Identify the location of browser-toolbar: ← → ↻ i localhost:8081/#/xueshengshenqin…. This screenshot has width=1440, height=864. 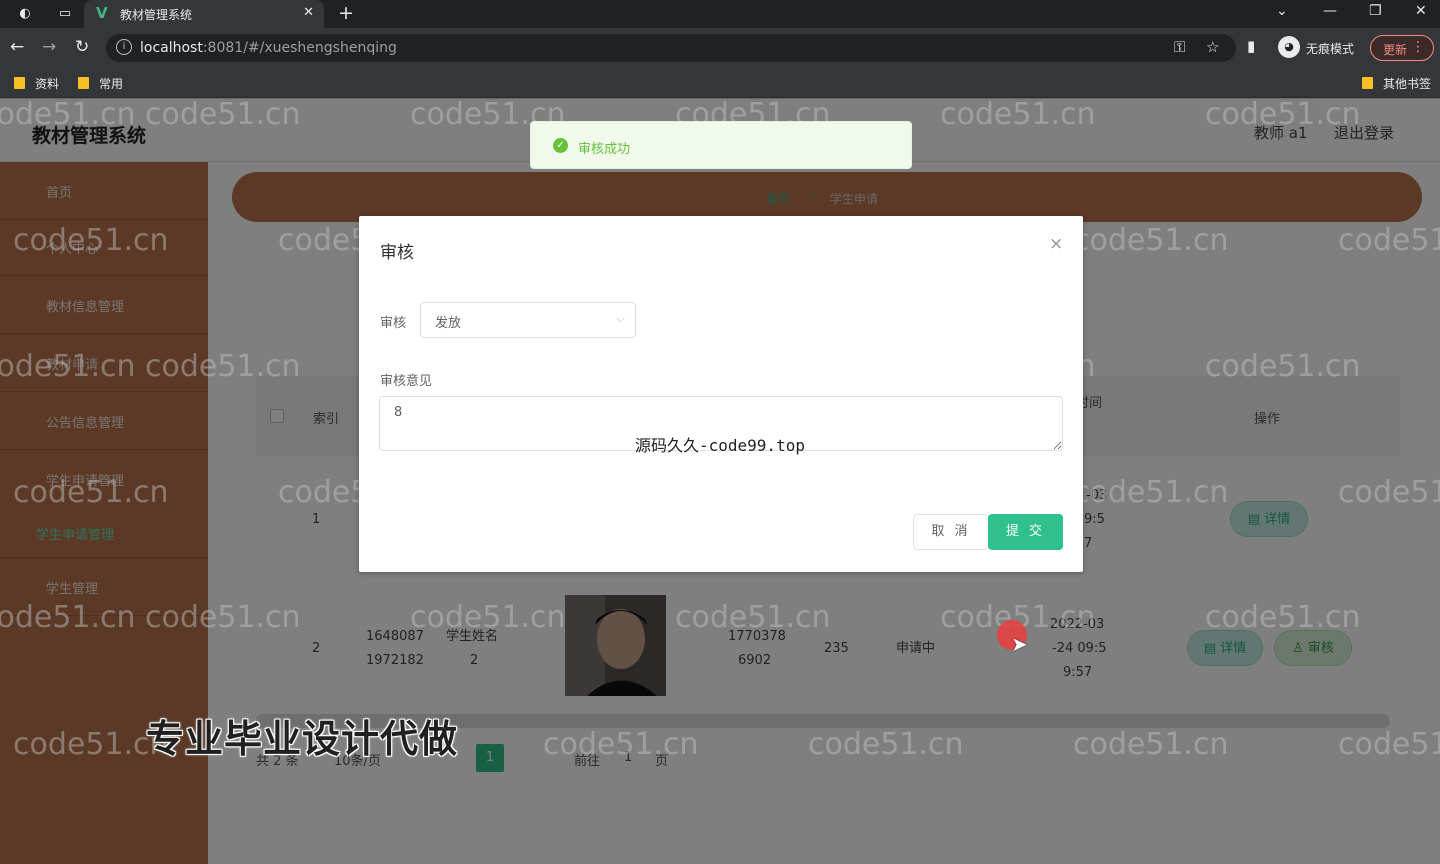
(720, 48).